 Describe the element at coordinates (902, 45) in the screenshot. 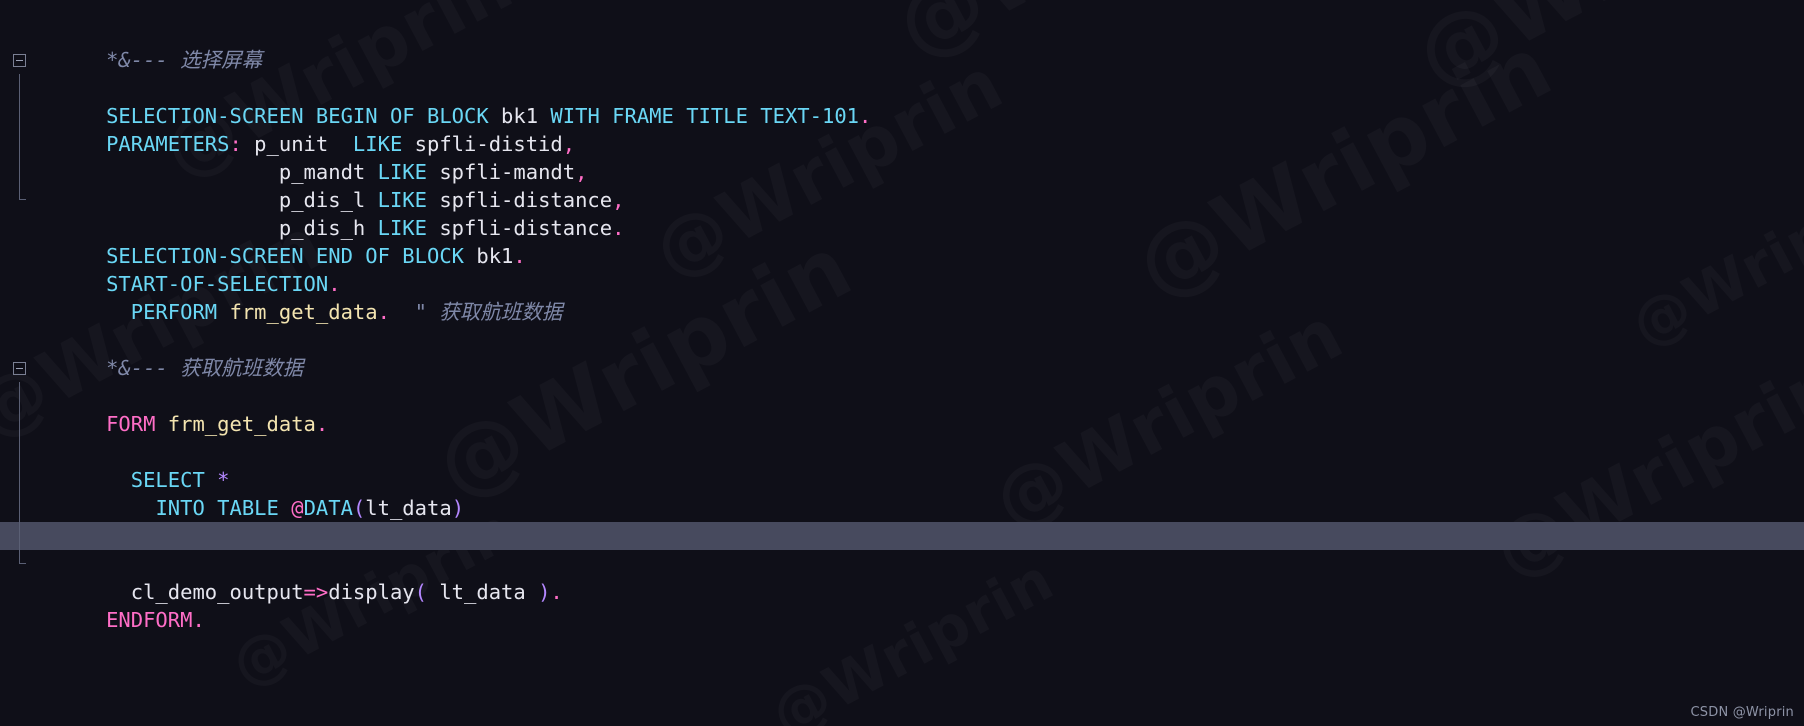

I see `code-line: *&--- 选择屏幕` at that location.